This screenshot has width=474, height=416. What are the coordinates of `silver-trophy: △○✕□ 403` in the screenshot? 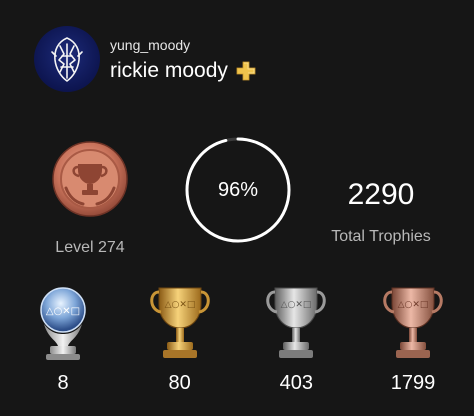 It's located at (296, 337).